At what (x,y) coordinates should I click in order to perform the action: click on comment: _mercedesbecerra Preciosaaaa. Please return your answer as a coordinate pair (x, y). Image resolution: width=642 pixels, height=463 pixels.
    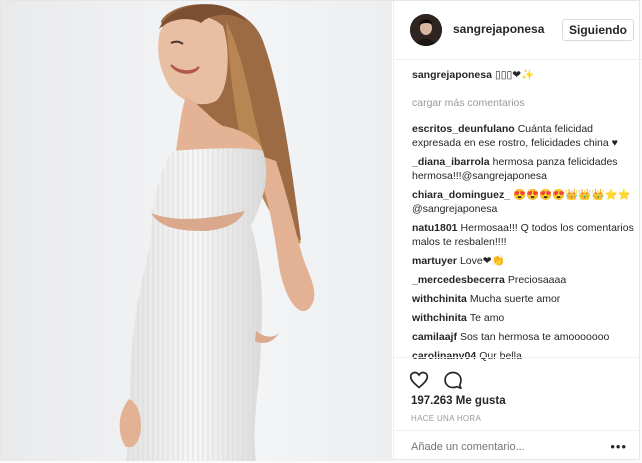
    Looking at the image, I should click on (525, 280).